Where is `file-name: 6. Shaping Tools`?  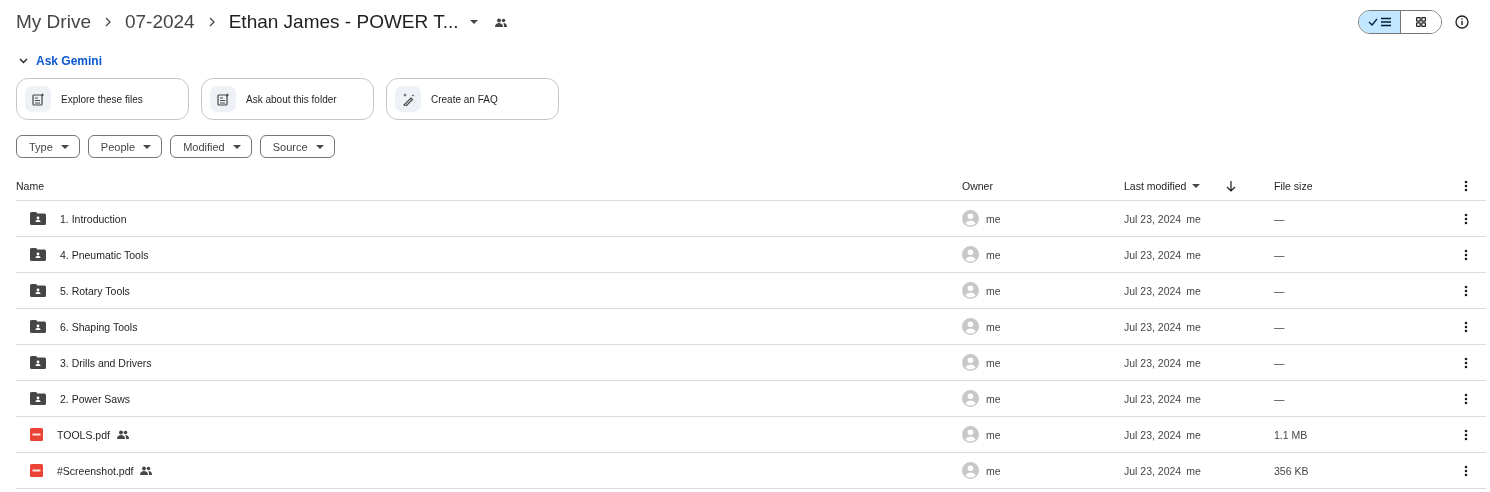
file-name: 6. Shaping Tools is located at coordinates (99, 326).